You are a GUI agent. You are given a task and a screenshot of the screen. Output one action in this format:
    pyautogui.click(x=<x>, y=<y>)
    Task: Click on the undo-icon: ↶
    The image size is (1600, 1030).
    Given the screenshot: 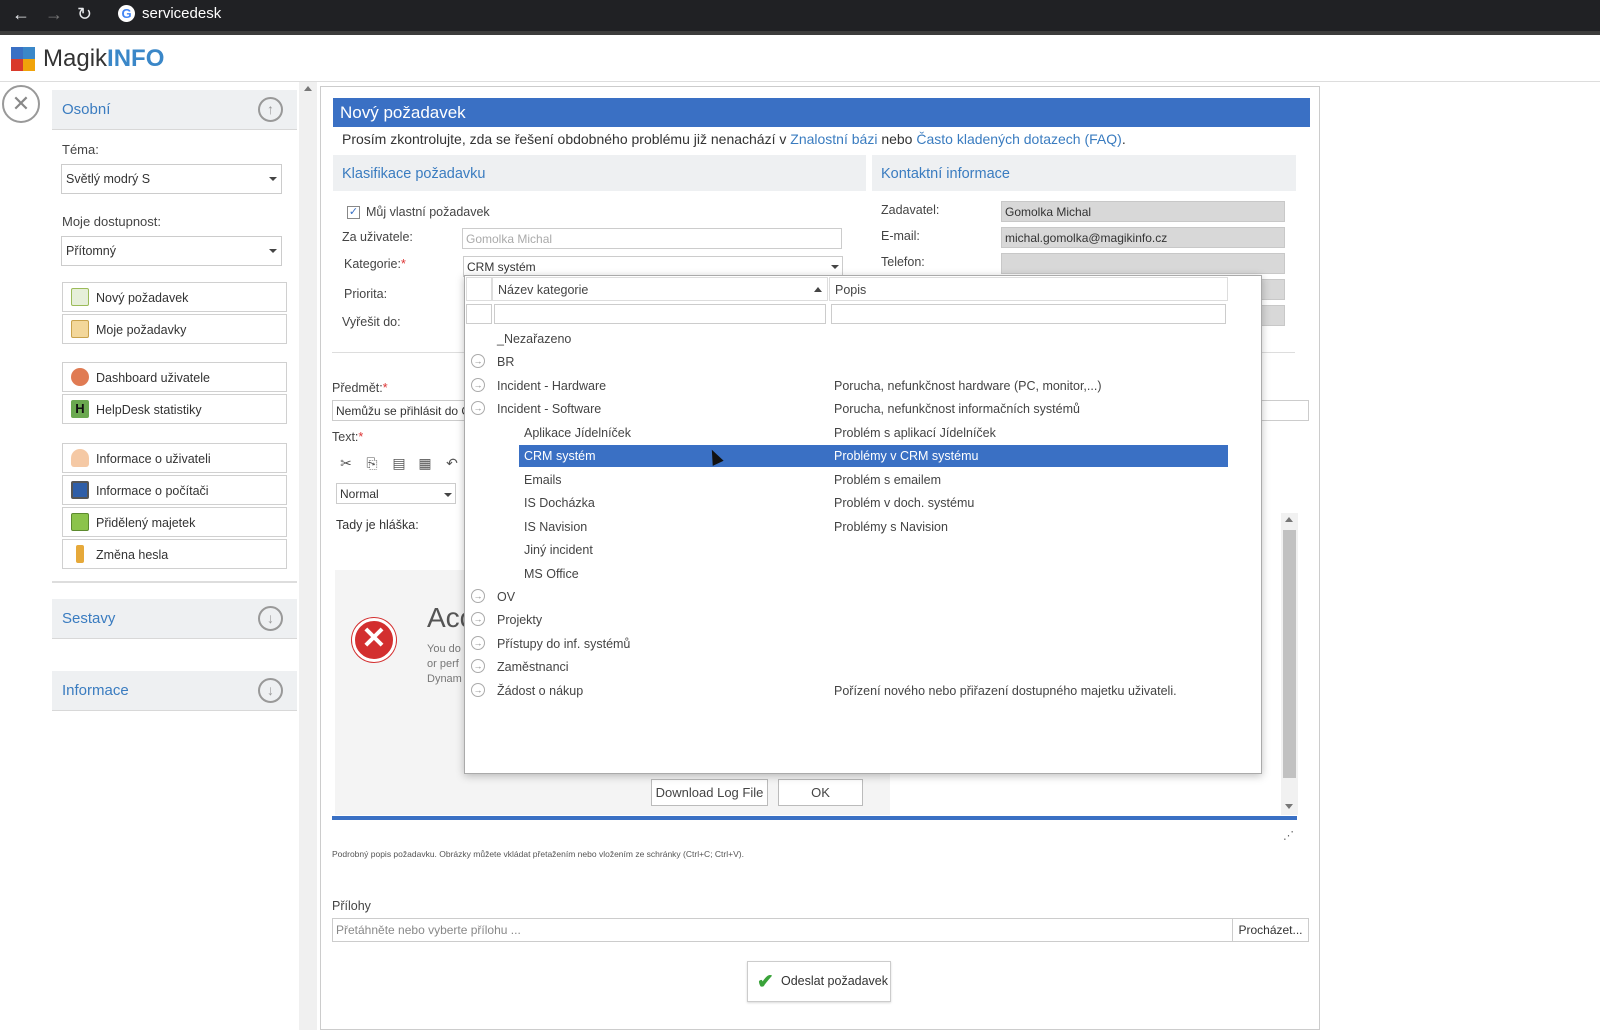 What is the action you would take?
    pyautogui.click(x=452, y=465)
    